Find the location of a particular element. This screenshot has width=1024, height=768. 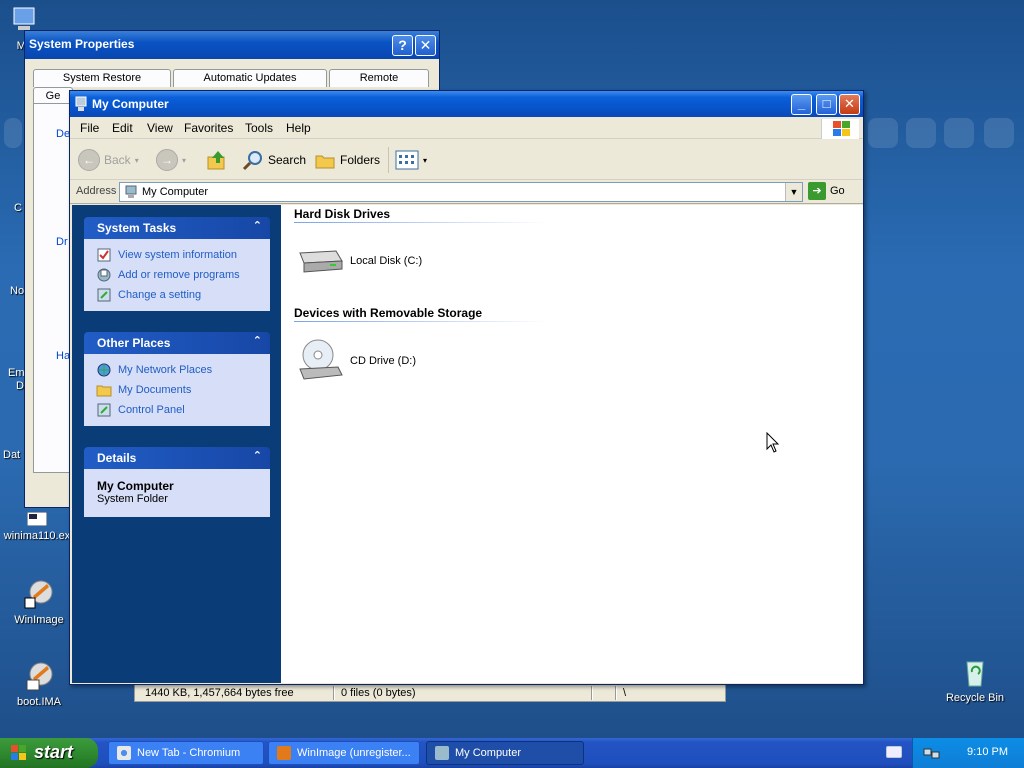

place-label: My Documents is located at coordinates (155, 390).